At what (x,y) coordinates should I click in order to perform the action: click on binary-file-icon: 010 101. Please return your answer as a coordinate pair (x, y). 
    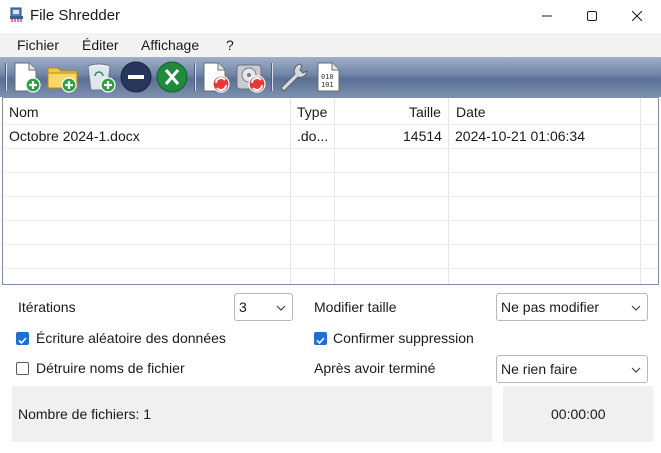
    Looking at the image, I should click on (328, 77).